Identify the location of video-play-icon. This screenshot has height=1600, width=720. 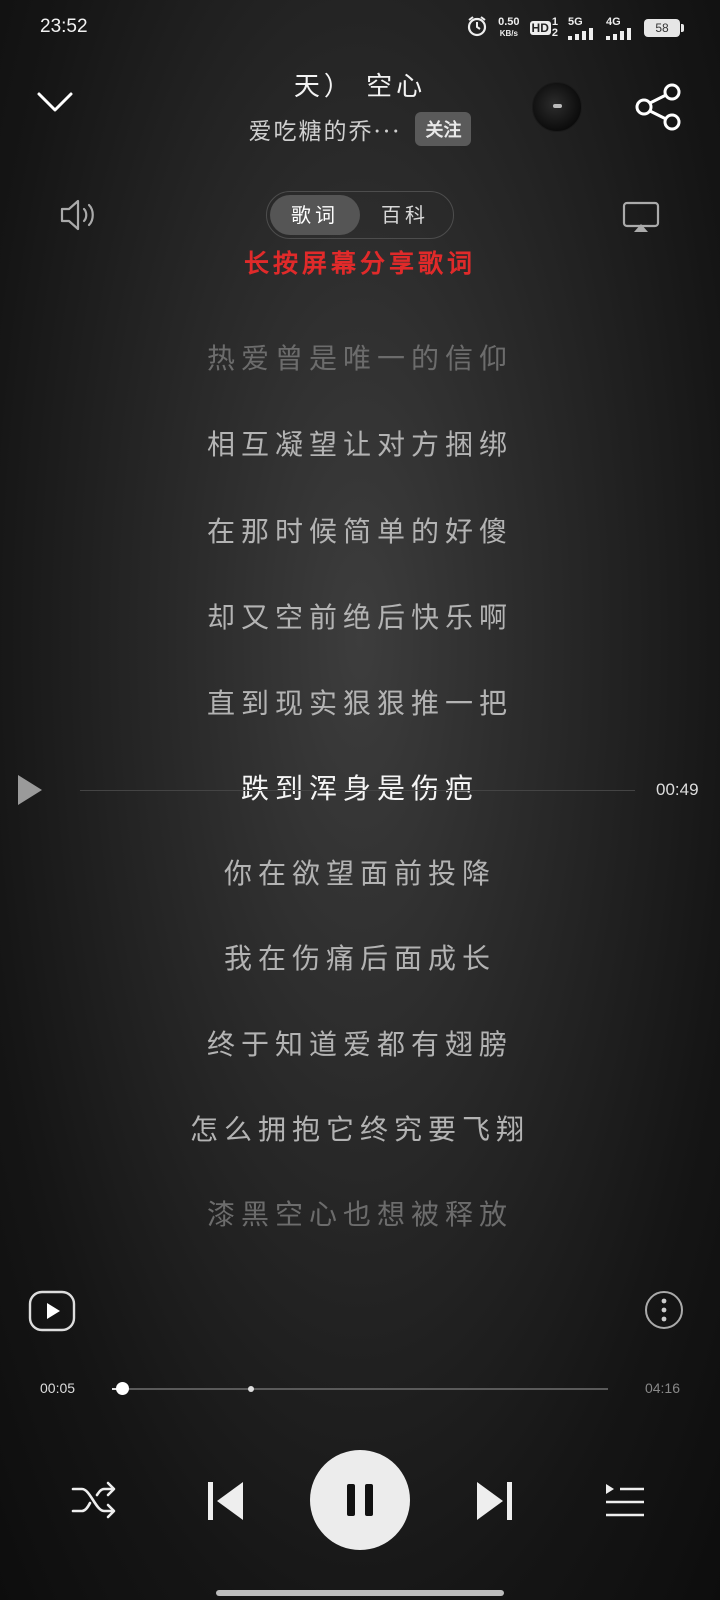
(52, 1311).